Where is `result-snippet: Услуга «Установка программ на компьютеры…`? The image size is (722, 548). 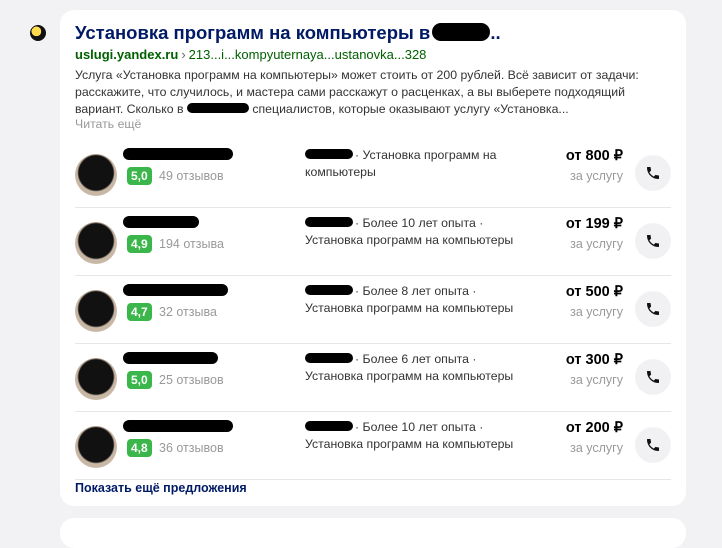 result-snippet: Услуга «Установка программ на компьютеры… is located at coordinates (370, 92).